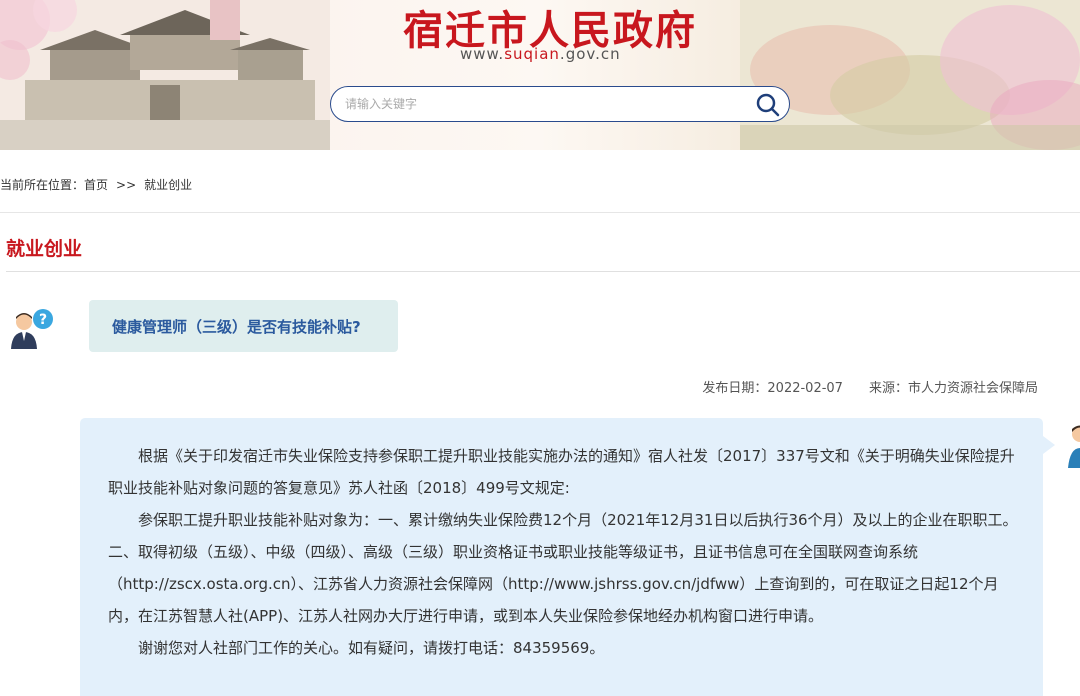  I want to click on publish-date: 2022-02-07, so click(805, 388).